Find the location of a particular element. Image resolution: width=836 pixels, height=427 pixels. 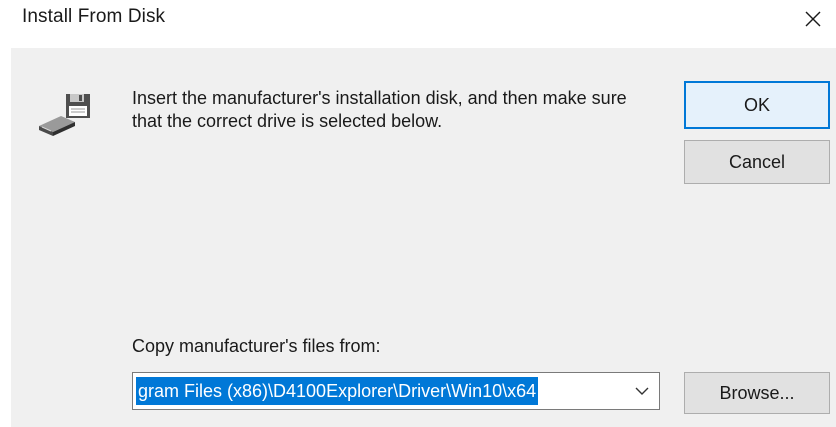

ok-button: OK is located at coordinates (757, 105).